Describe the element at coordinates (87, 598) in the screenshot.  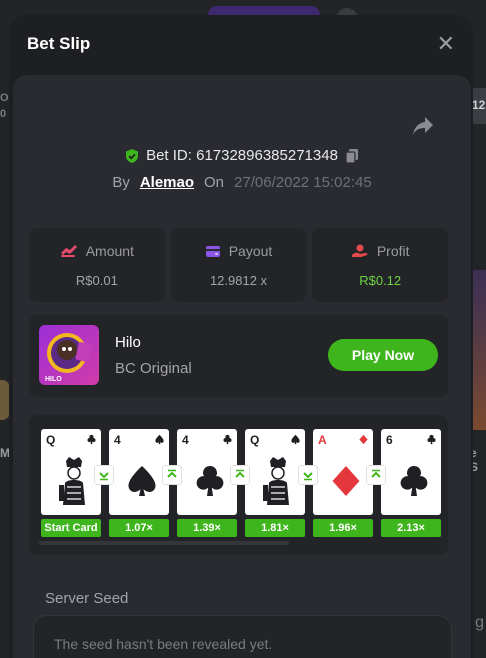
I see `server-seed-label: Server Seed` at that location.